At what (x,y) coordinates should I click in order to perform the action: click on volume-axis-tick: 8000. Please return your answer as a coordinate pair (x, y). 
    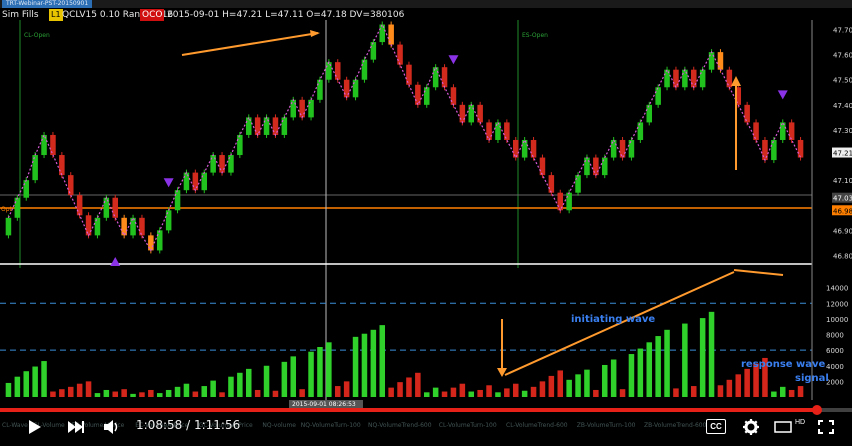
    Looking at the image, I should click on (835, 336).